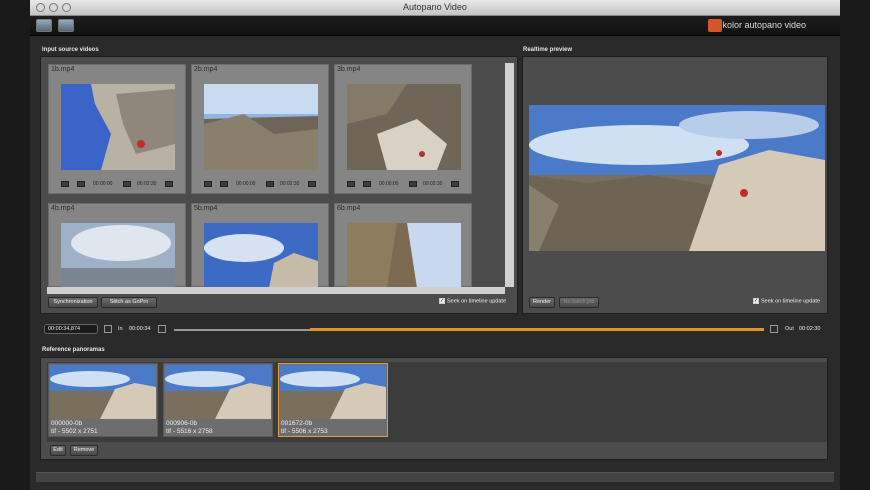 The image size is (870, 490). What do you see at coordinates (548, 50) in the screenshot?
I see `realtime-preview-label: Realtime preview` at bounding box center [548, 50].